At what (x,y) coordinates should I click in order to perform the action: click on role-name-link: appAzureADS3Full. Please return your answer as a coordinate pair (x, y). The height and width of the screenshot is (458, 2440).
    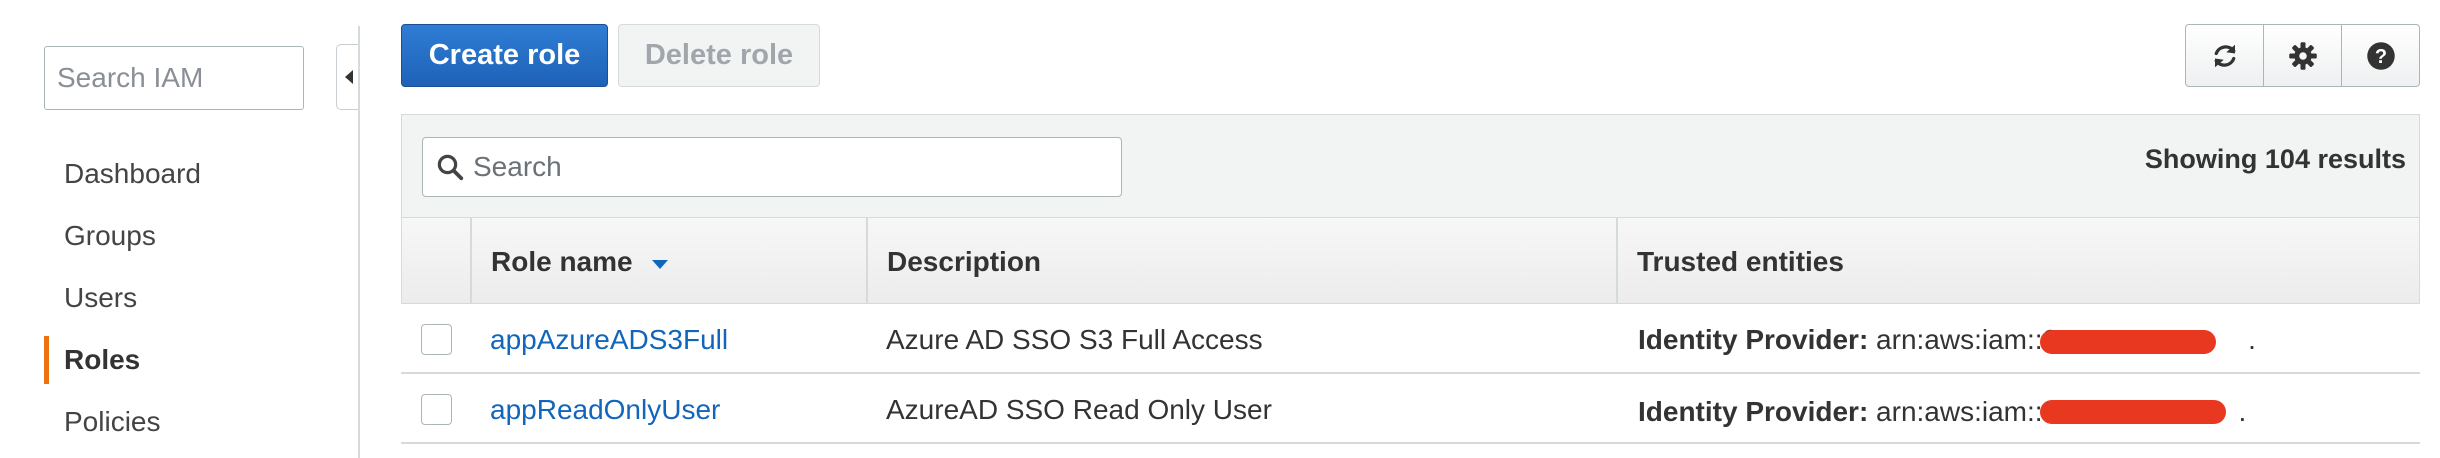
    Looking at the image, I should click on (609, 340).